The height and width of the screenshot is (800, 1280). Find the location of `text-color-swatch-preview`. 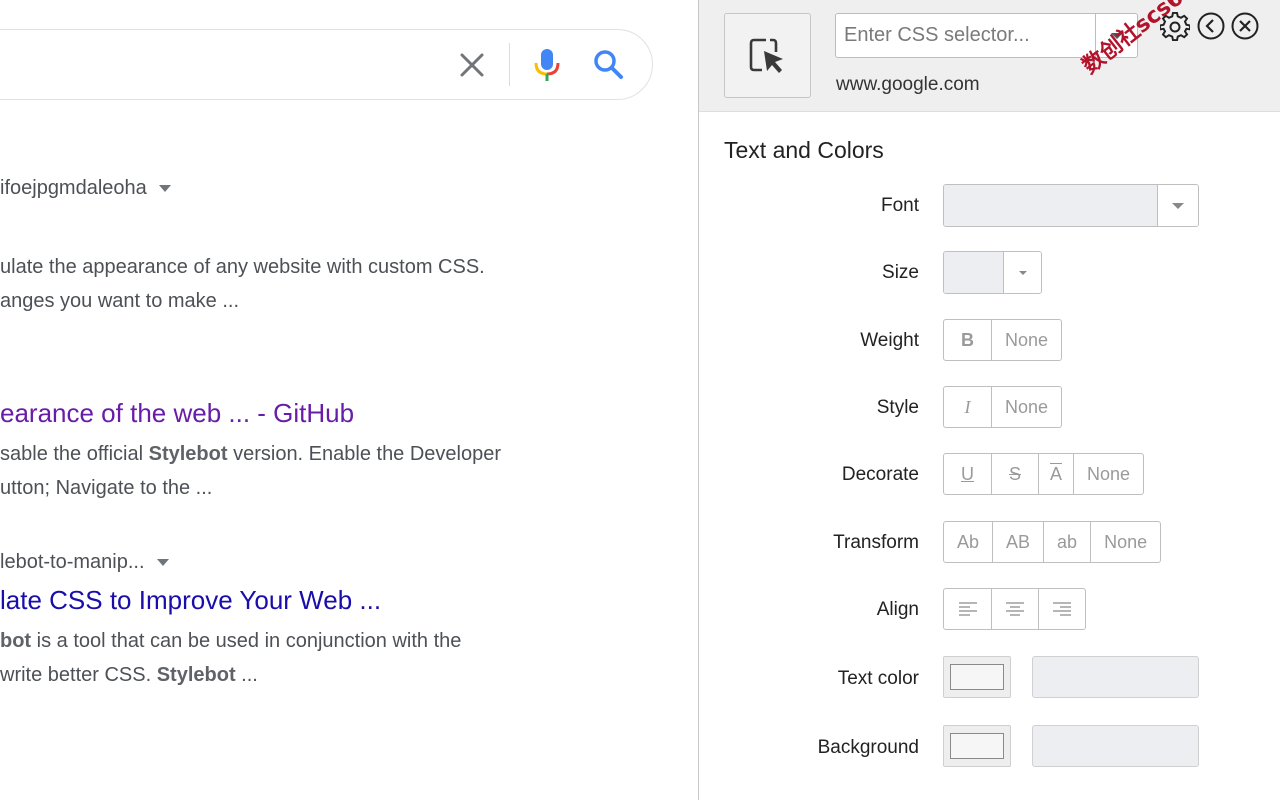

text-color-swatch-preview is located at coordinates (977, 677).